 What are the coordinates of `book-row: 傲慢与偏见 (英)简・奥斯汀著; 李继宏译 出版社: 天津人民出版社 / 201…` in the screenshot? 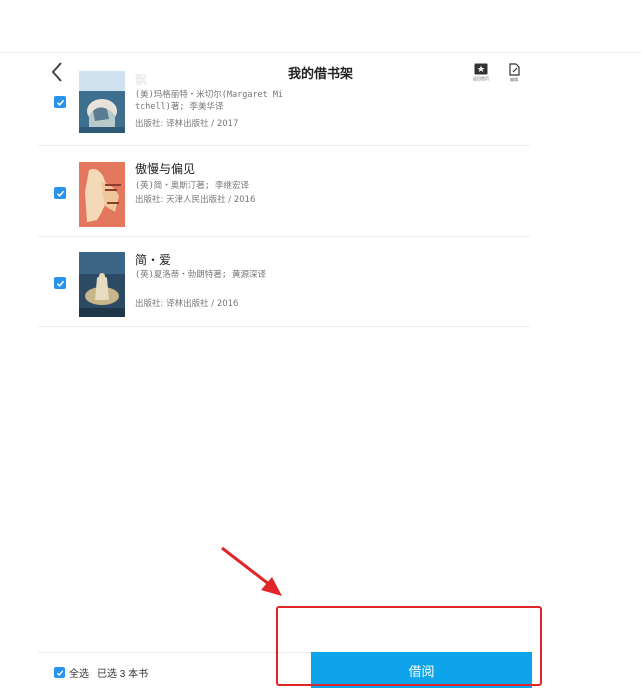 It's located at (284, 192).